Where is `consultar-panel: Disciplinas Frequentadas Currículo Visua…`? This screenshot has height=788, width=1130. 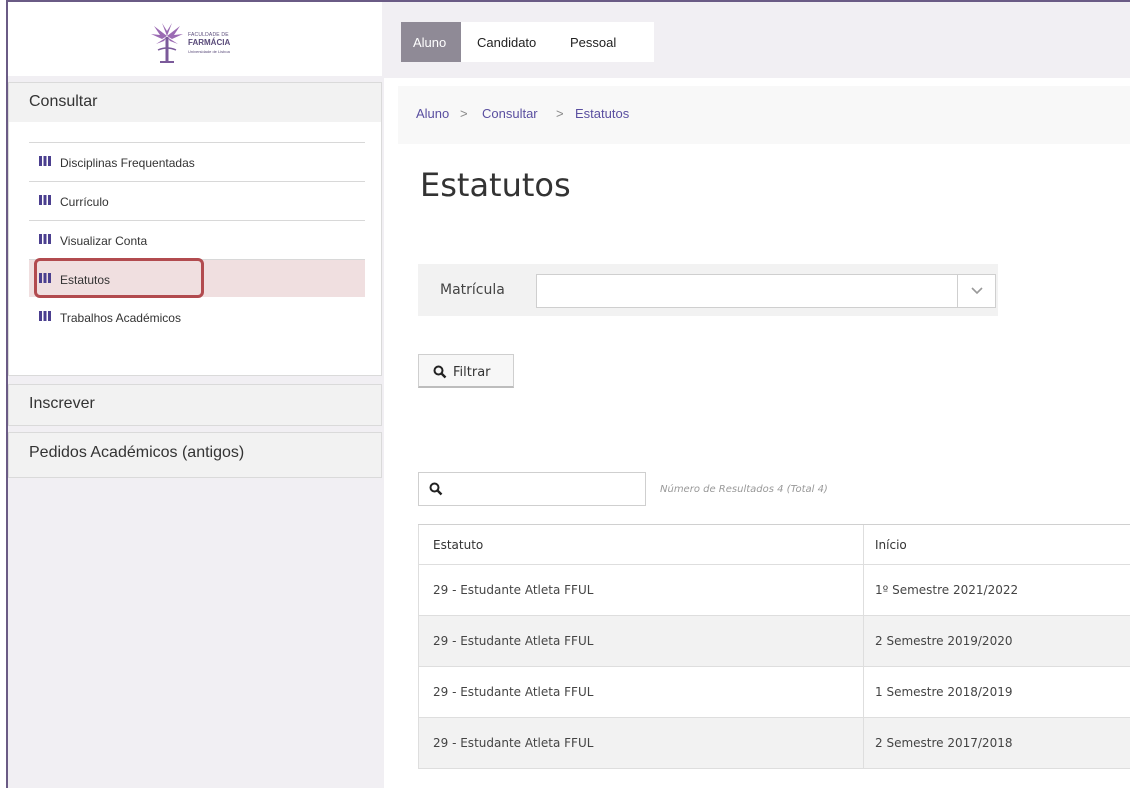 consultar-panel: Disciplinas Frequentadas Currículo Visua… is located at coordinates (195, 249).